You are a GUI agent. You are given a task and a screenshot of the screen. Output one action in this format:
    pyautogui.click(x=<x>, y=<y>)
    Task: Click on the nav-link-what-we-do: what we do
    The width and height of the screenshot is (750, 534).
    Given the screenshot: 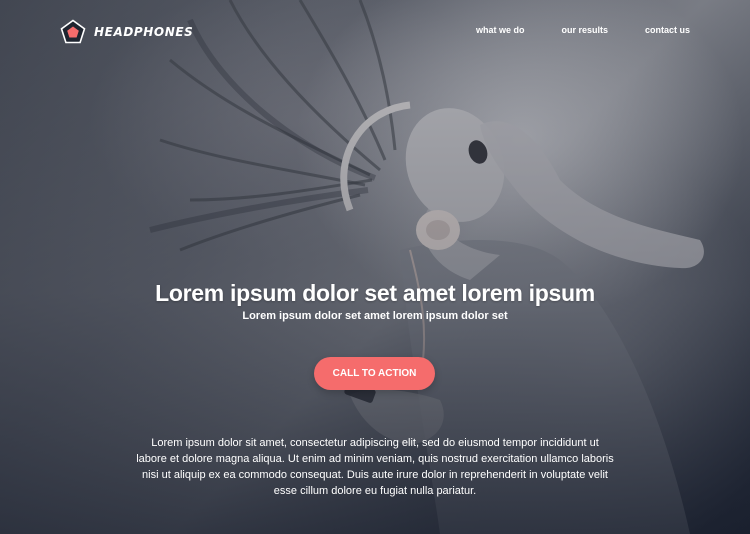 What is the action you would take?
    pyautogui.click(x=500, y=30)
    